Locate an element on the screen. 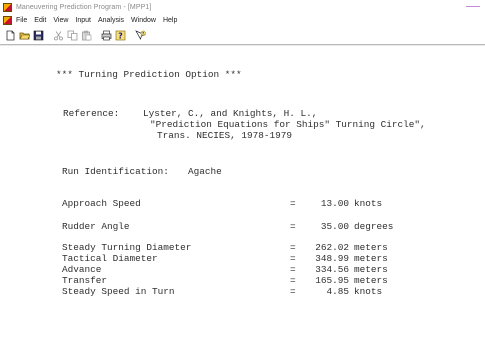 The width and height of the screenshot is (485, 352). transfer-label: Transfer is located at coordinates (85, 280).